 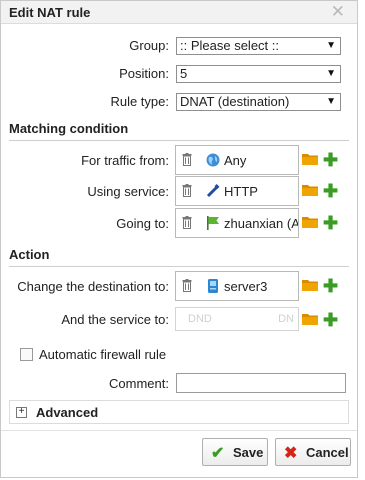 I want to click on service-label: And the service to:, so click(x=115, y=319).